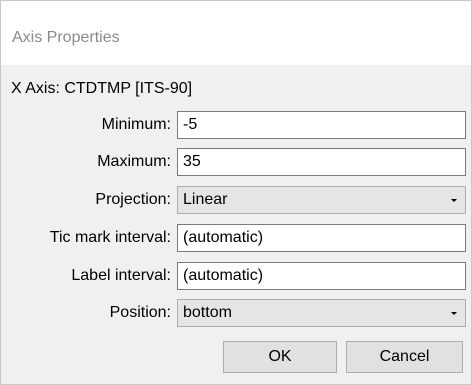 The height and width of the screenshot is (385, 472). Describe the element at coordinates (280, 357) in the screenshot. I see `ok-button: OK` at that location.